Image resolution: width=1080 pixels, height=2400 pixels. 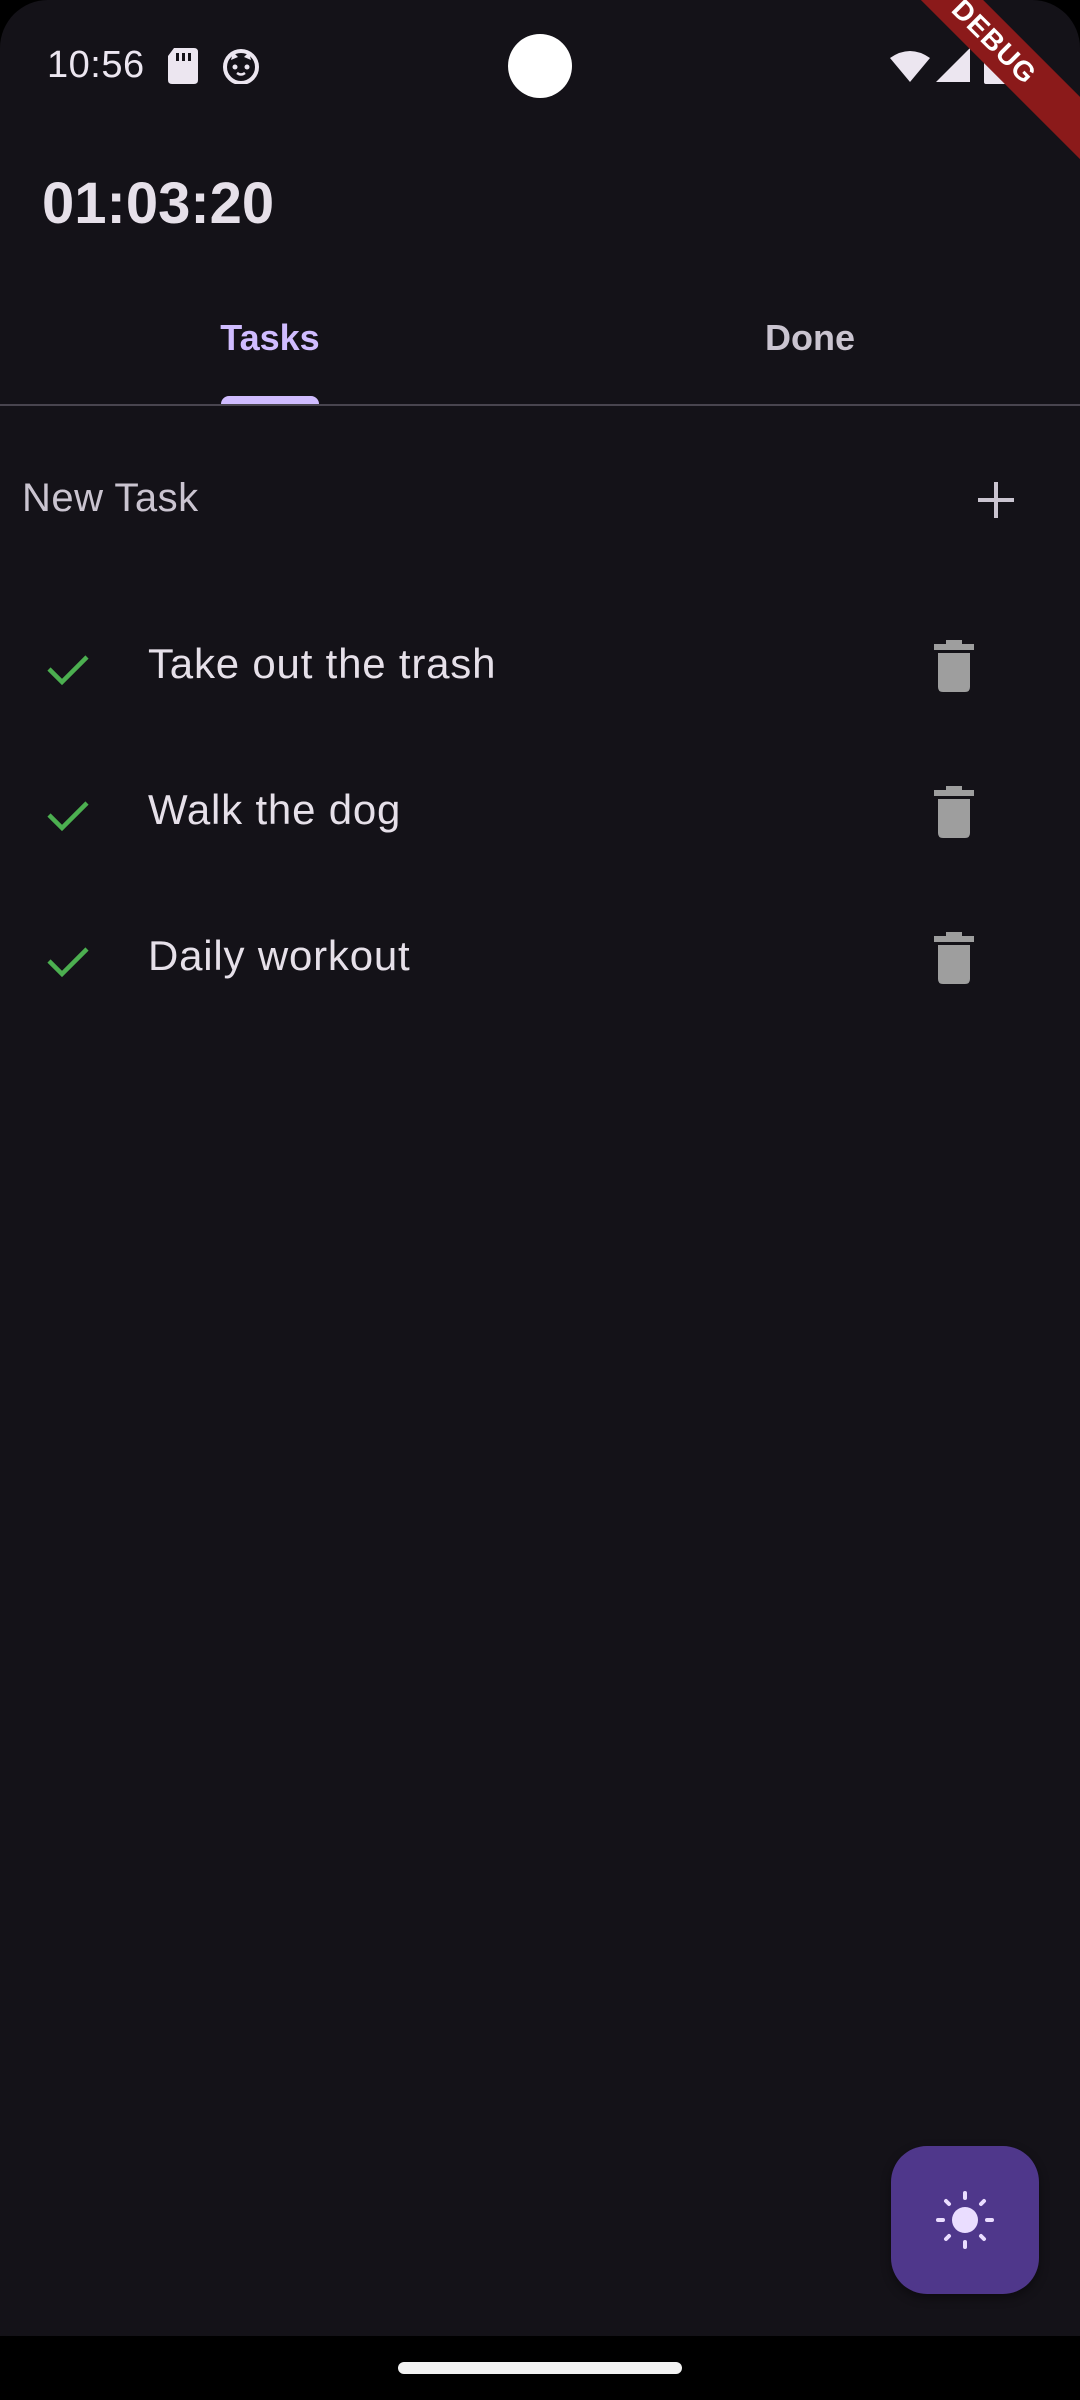 I want to click on camera-cutout, so click(x=540, y=66).